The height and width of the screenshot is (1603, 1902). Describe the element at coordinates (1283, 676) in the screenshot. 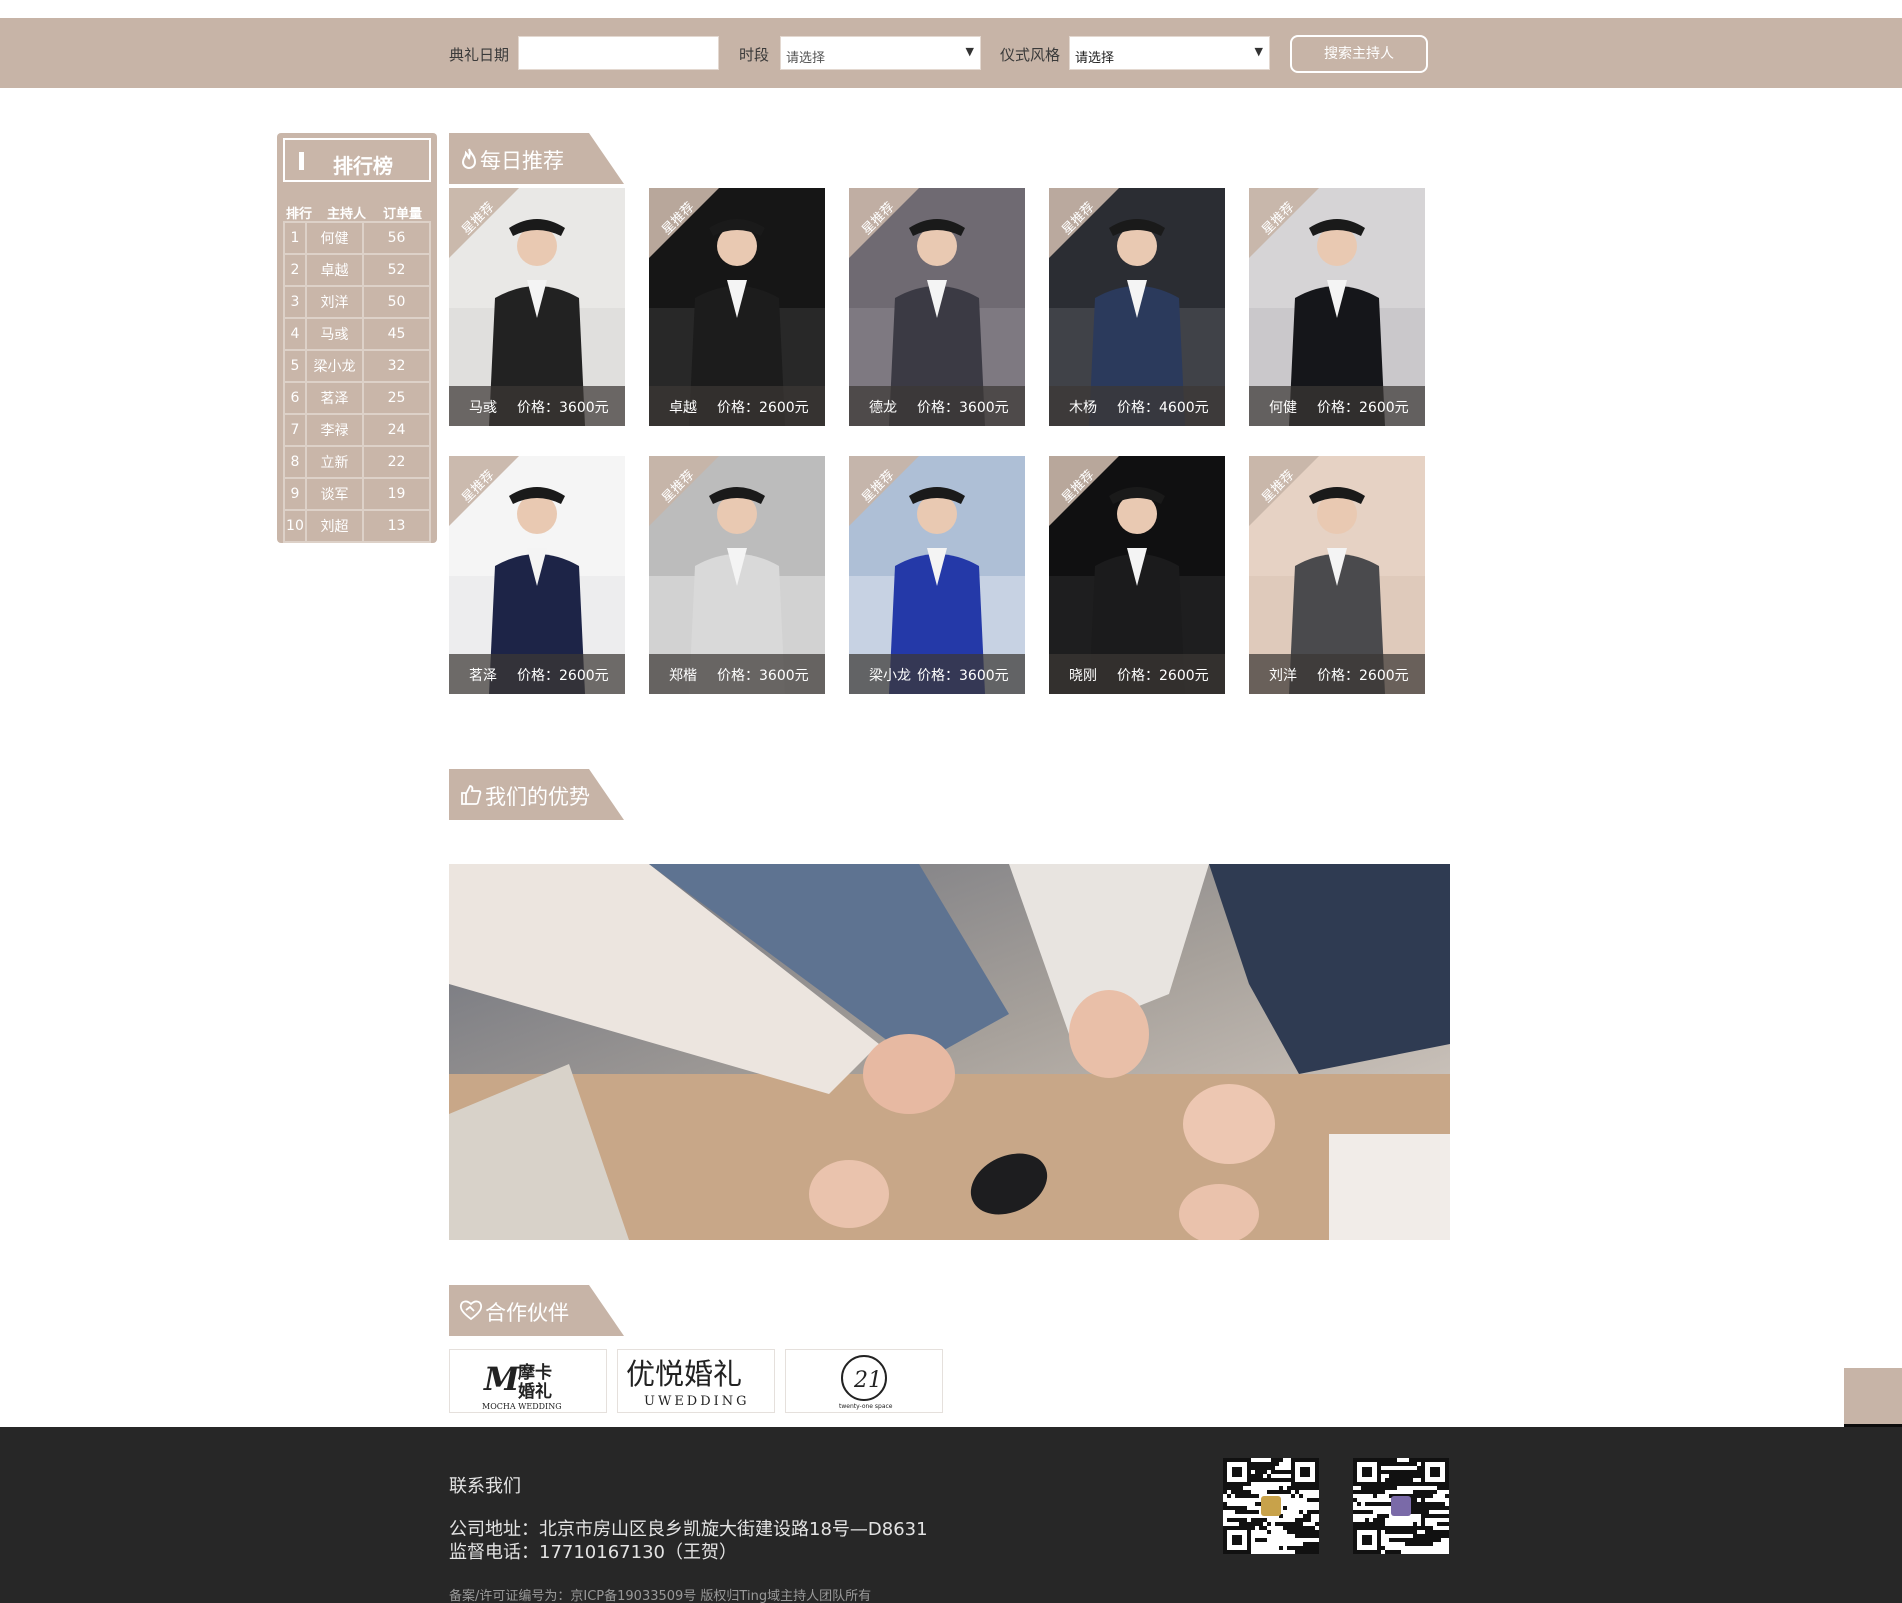

I see `host-name: 刘洋` at that location.